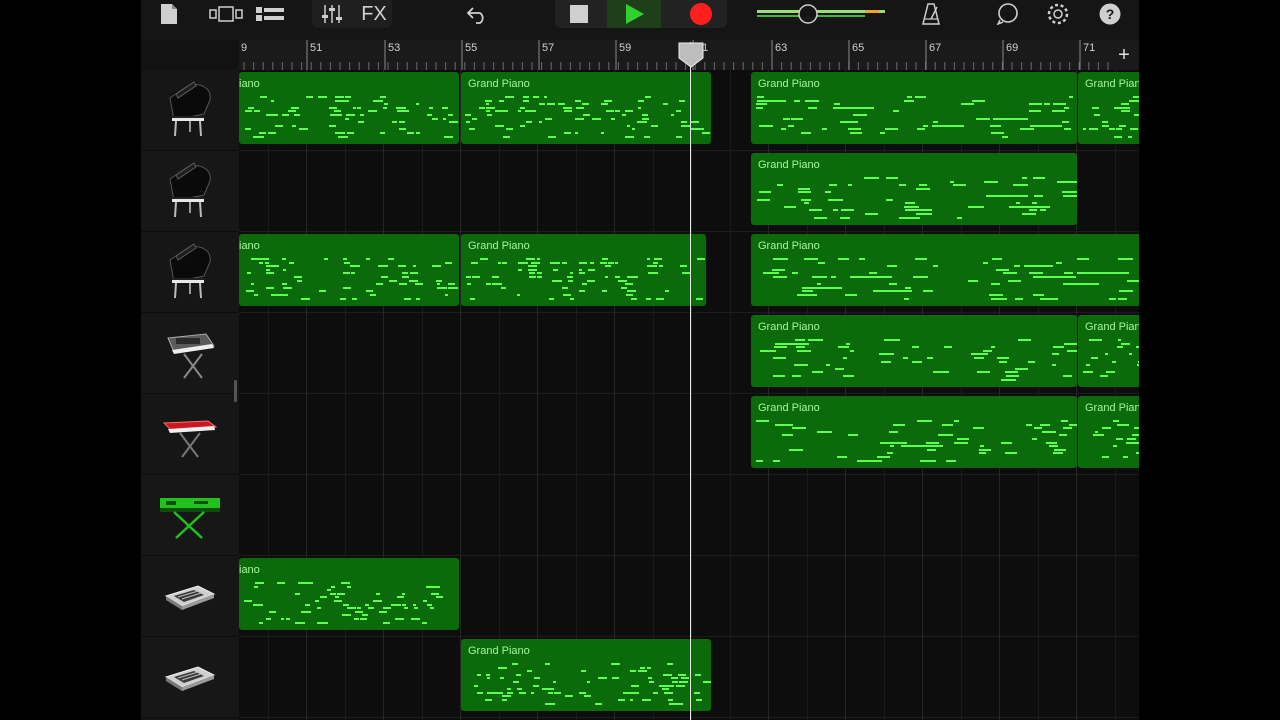 This screenshot has height=720, width=1280. What do you see at coordinates (701, 14) in the screenshot?
I see `record-button` at bounding box center [701, 14].